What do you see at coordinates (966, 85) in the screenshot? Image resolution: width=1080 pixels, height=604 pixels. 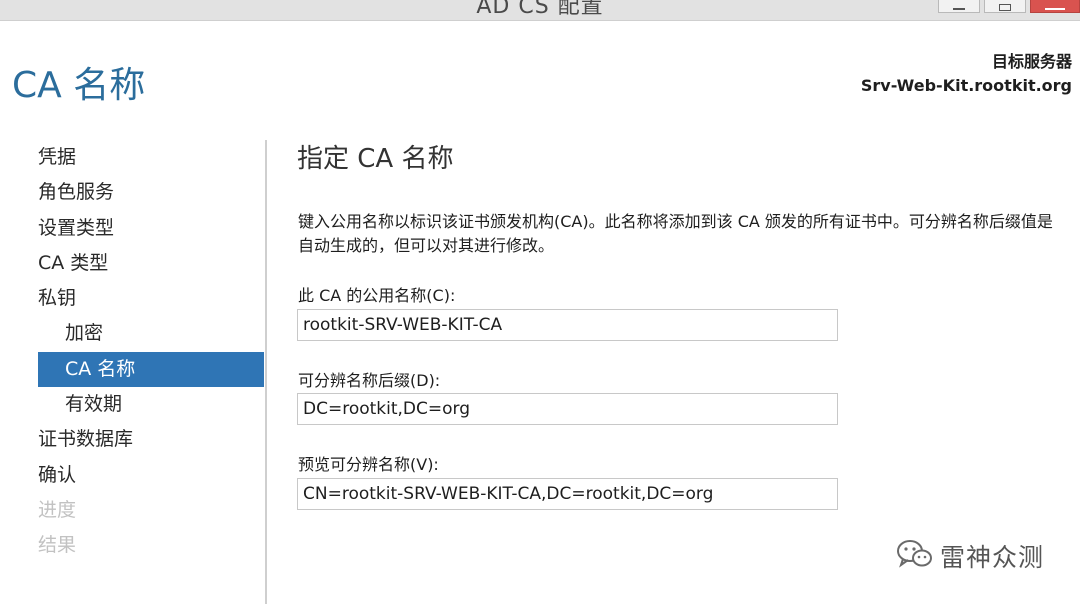 I see `target-server-name: Srv-Web-Kit.rootkit.org` at bounding box center [966, 85].